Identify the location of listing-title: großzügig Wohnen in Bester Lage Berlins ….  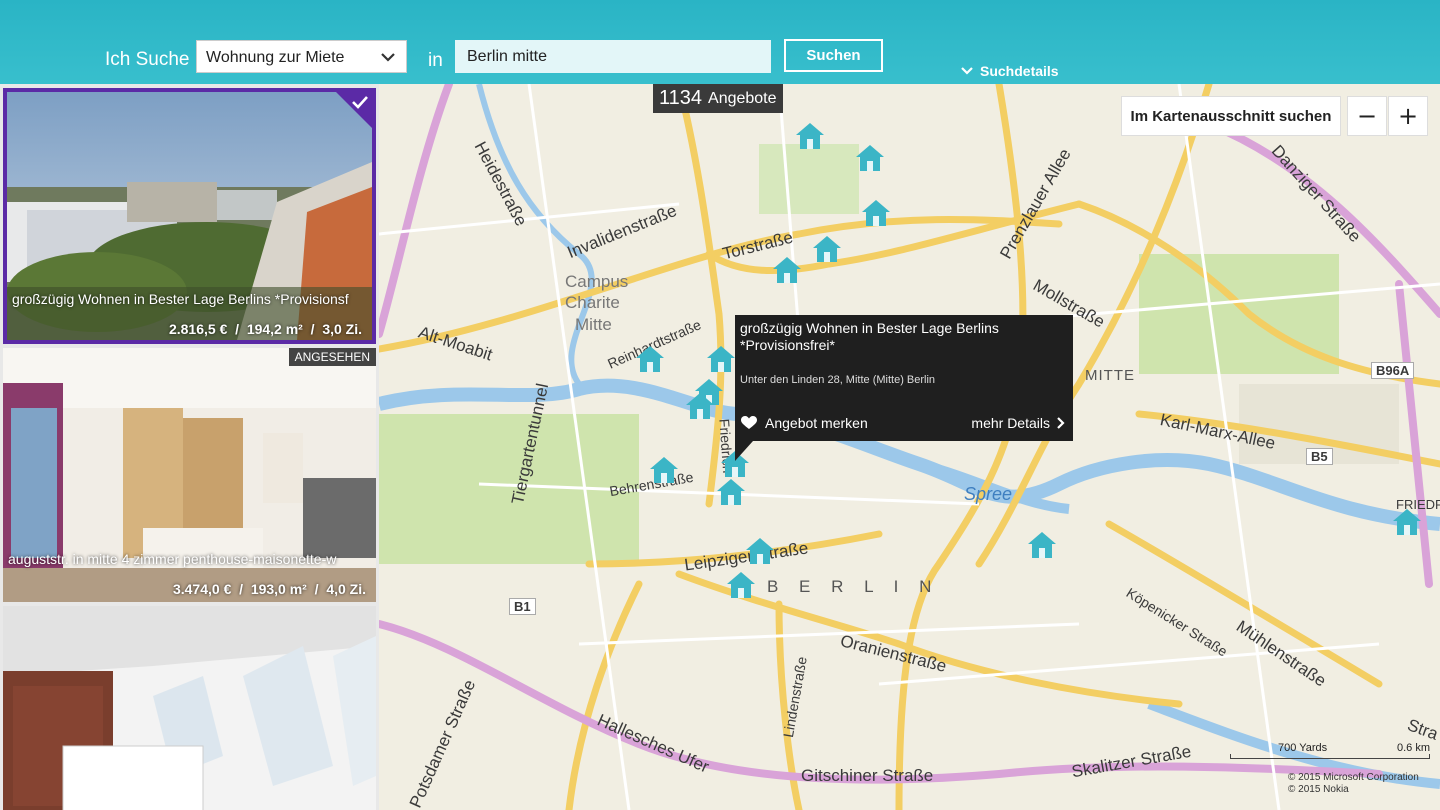
(180, 299).